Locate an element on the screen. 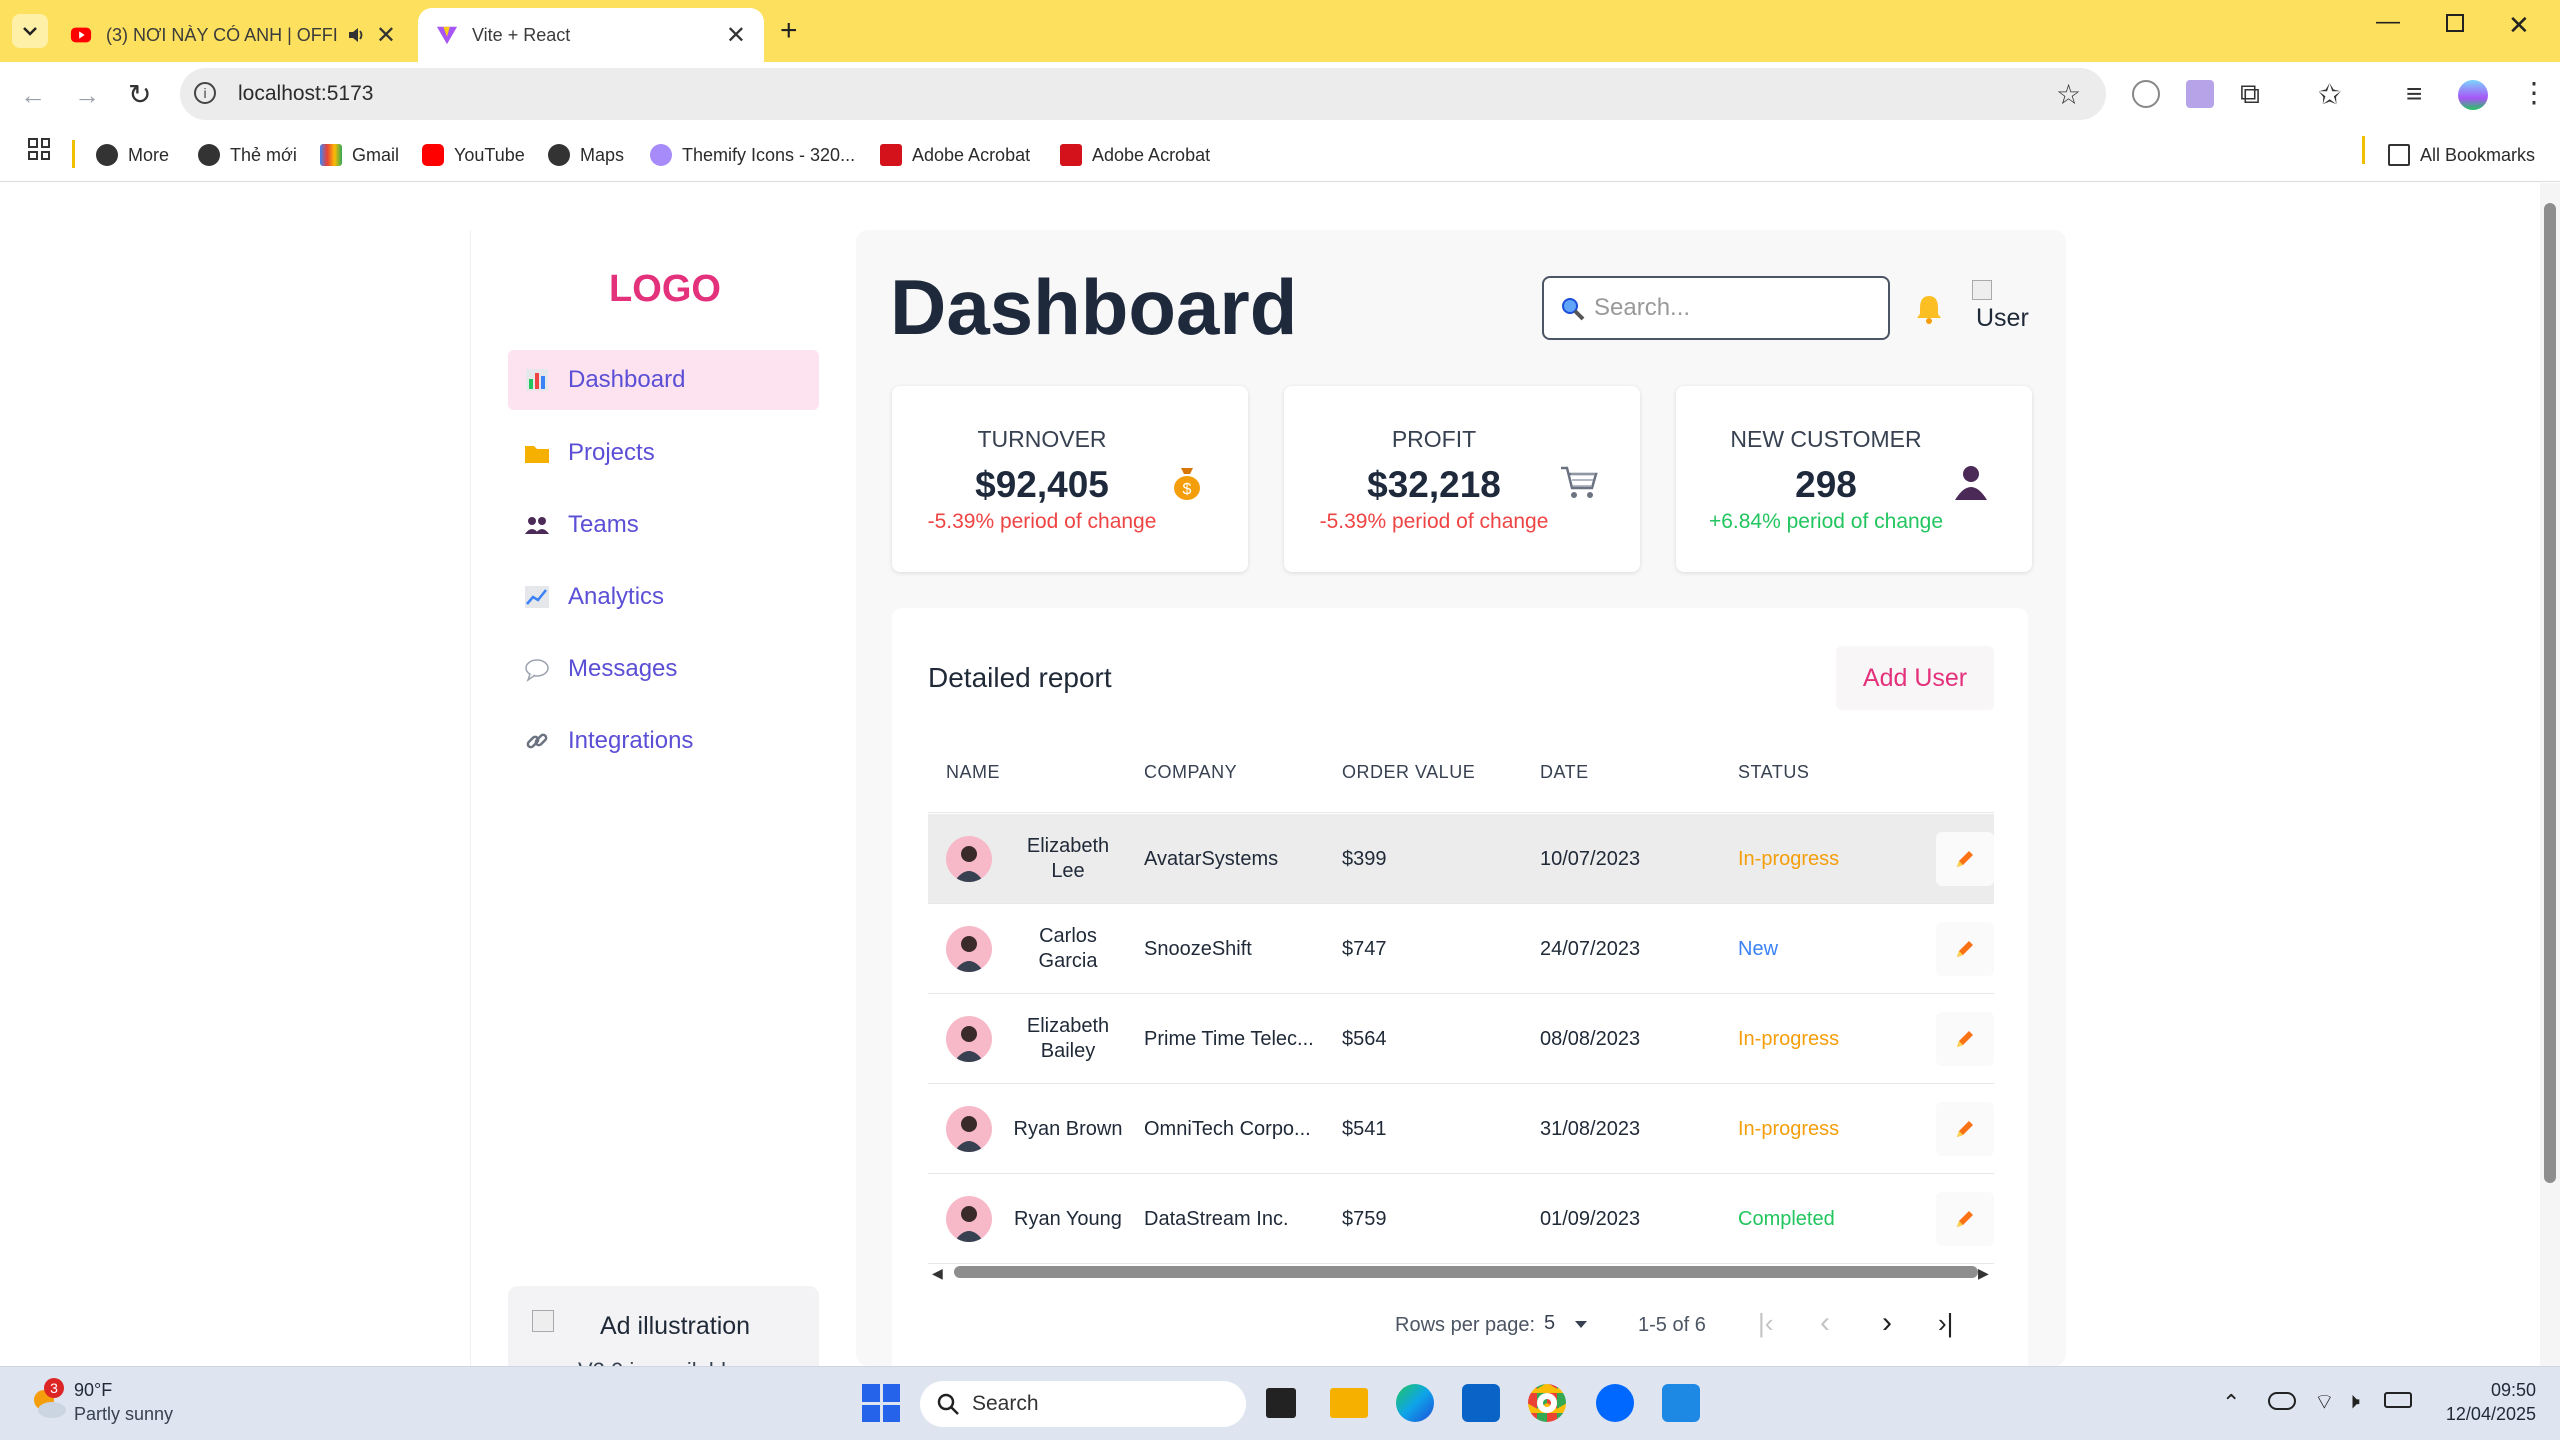 Image resolution: width=2560 pixels, height=1440 pixels. page-scrollbar is located at coordinates (2550, 774).